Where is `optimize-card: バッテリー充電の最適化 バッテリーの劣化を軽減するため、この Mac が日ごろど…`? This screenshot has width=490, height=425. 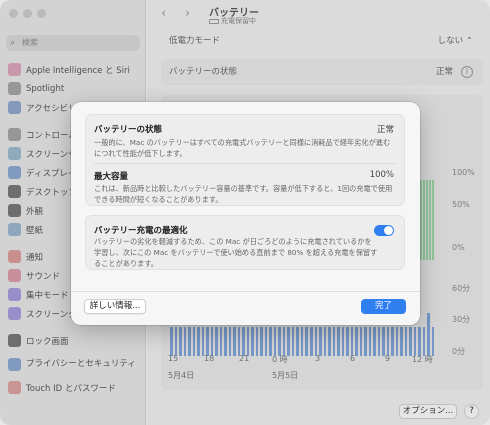 optimize-card: バッテリー充電の最適化 バッテリーの劣化を軽減するため、この Mac が日ごろど… is located at coordinates (245, 242).